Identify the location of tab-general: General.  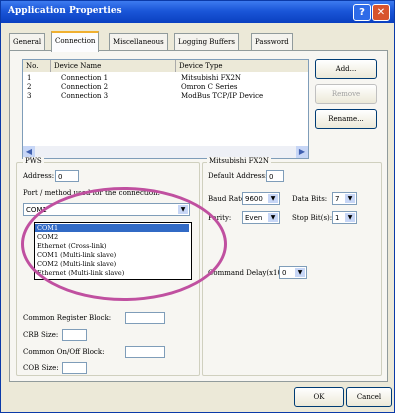
(27, 41).